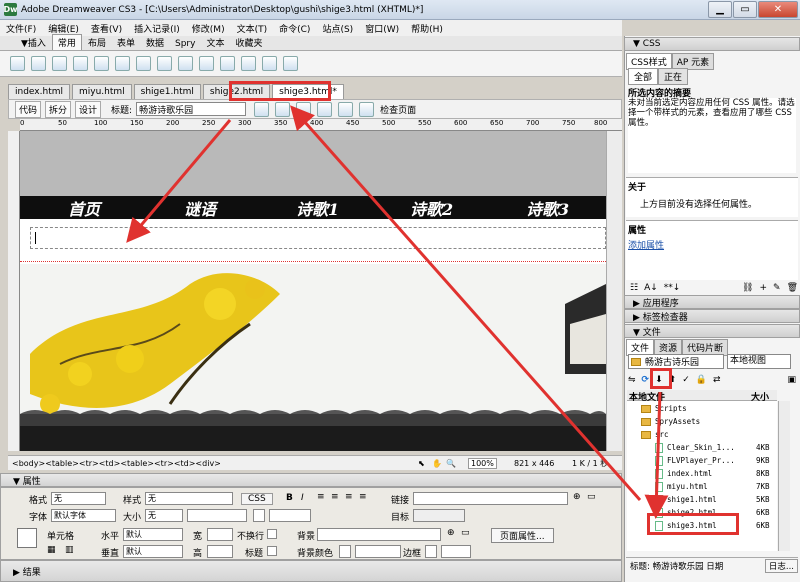 This screenshot has width=800, height=582. What do you see at coordinates (220, 534) in the screenshot?
I see `width-input` at bounding box center [220, 534].